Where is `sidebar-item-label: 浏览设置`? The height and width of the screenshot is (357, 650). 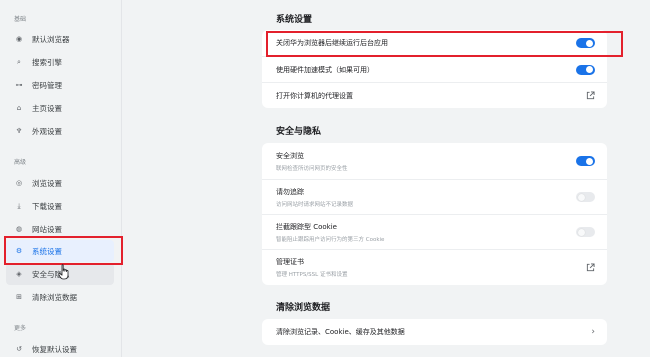 sidebar-item-label: 浏览设置 is located at coordinates (47, 183).